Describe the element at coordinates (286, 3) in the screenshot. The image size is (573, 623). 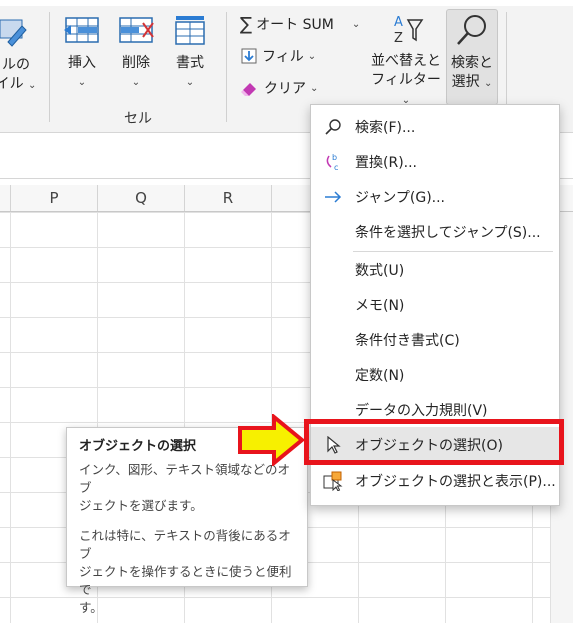
I see `ribbon-top-strip` at that location.